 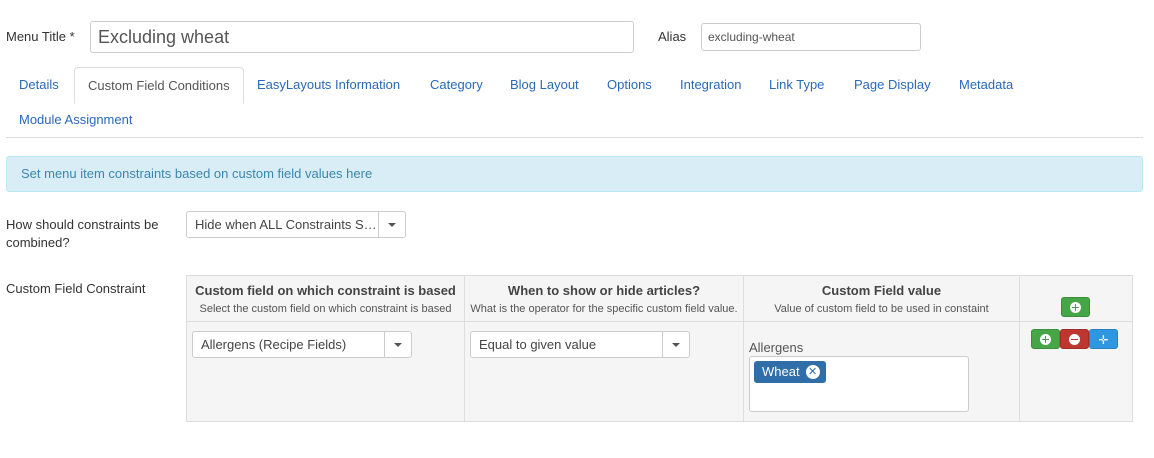 I want to click on remove-circle-icon: ✕, so click(x=812, y=372).